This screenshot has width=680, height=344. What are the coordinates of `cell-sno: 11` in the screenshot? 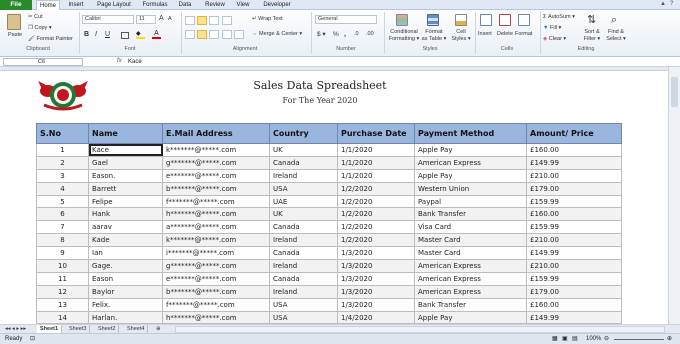 It's located at (62, 278).